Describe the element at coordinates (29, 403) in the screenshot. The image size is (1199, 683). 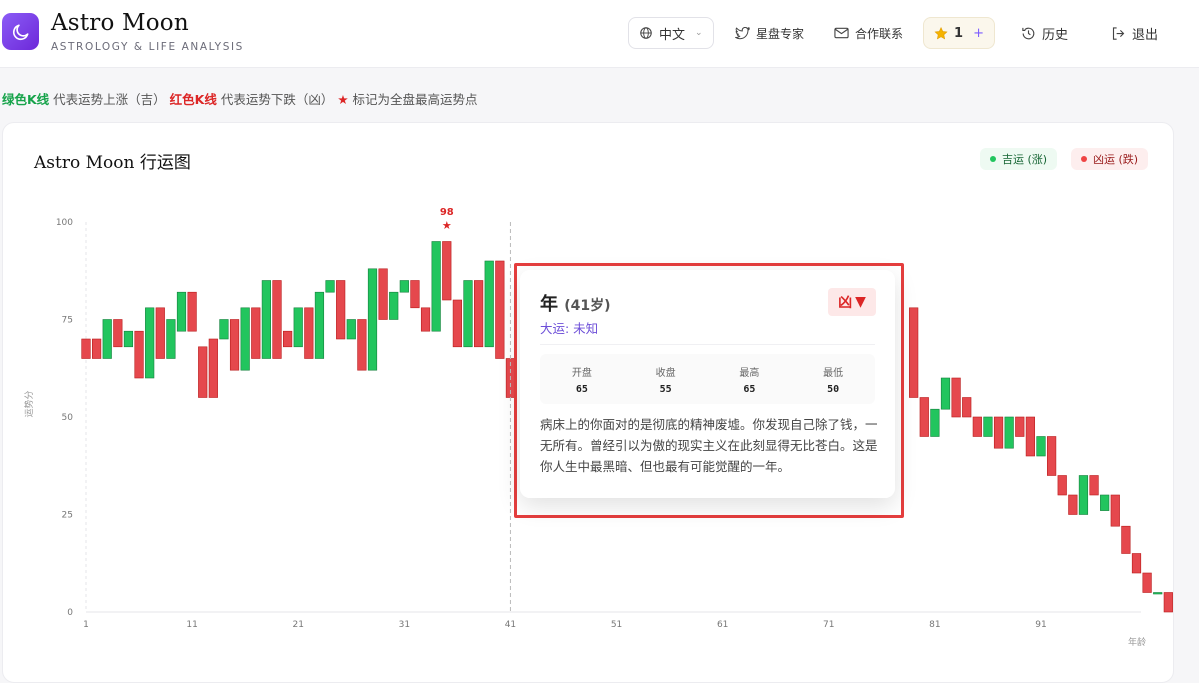
I see `y-axis-label: 运势分` at that location.